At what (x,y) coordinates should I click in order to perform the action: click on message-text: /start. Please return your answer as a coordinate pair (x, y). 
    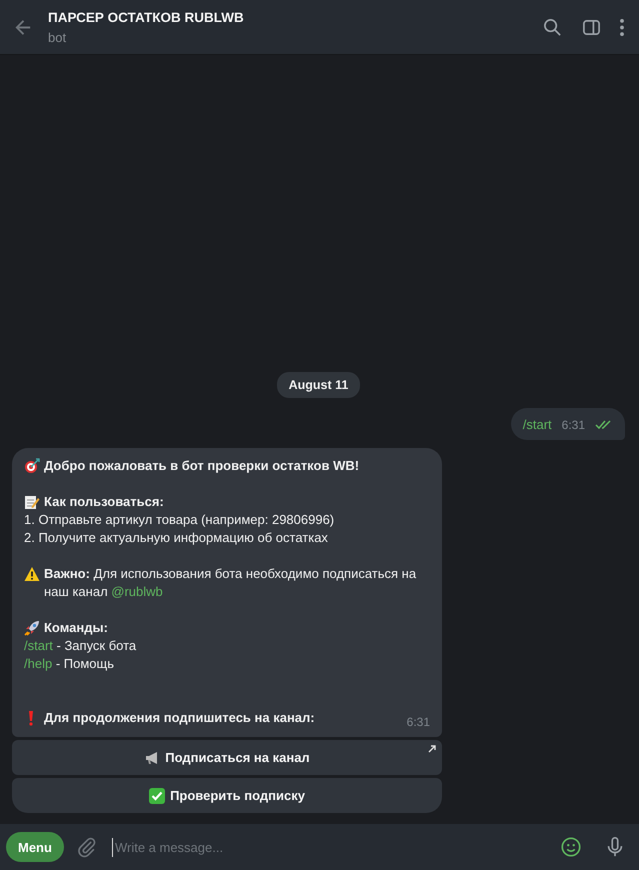
    Looking at the image, I should click on (537, 424).